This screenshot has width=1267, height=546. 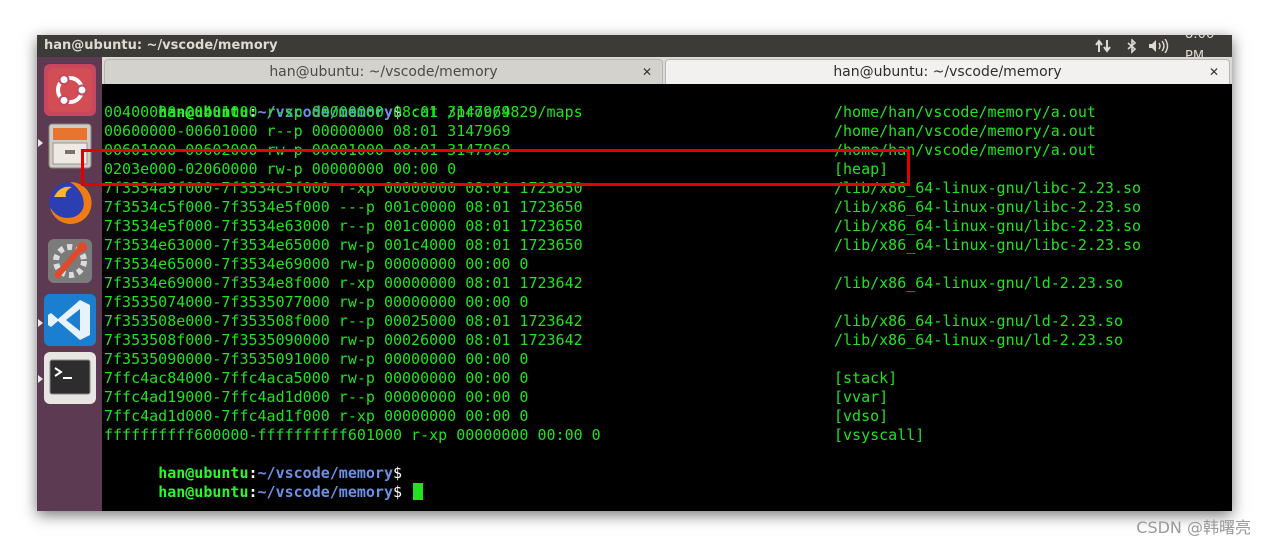 What do you see at coordinates (879, 435) in the screenshot?
I see `maps-path: [vsyscall]` at bounding box center [879, 435].